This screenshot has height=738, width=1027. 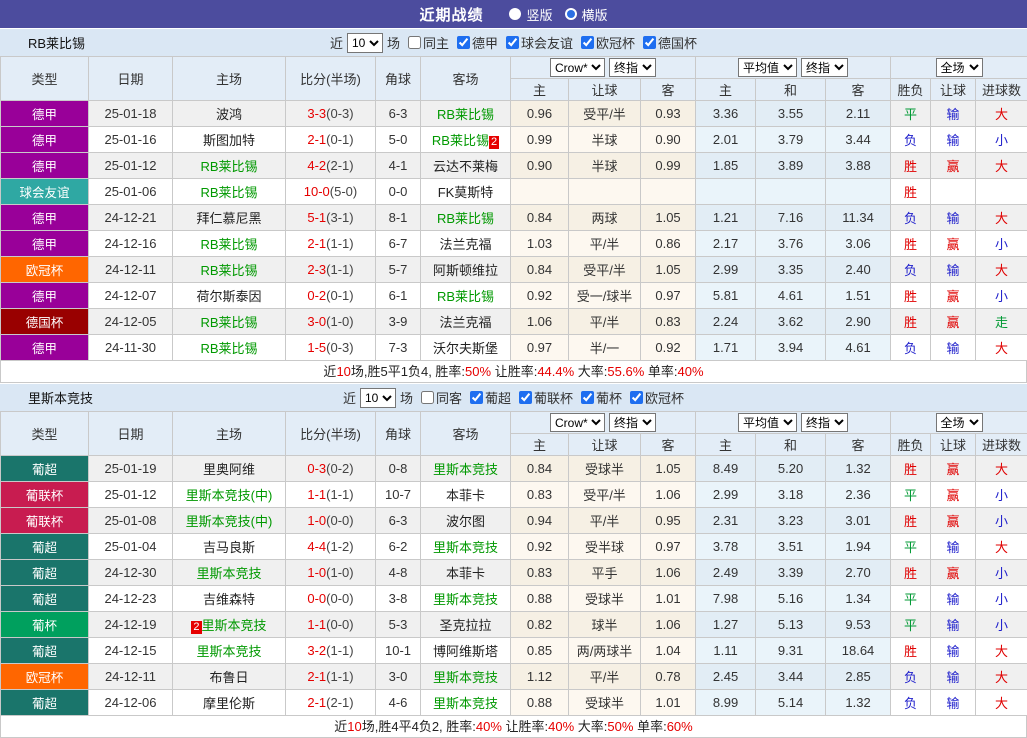 What do you see at coordinates (605, 296) in the screenshot?
I see `handicap-line: 受一/球半` at bounding box center [605, 296].